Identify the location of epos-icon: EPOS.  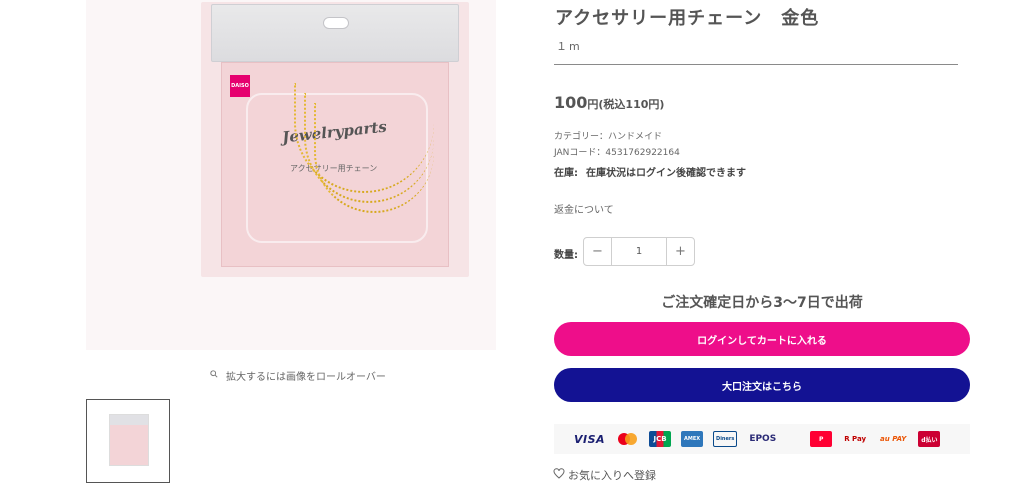
(763, 439).